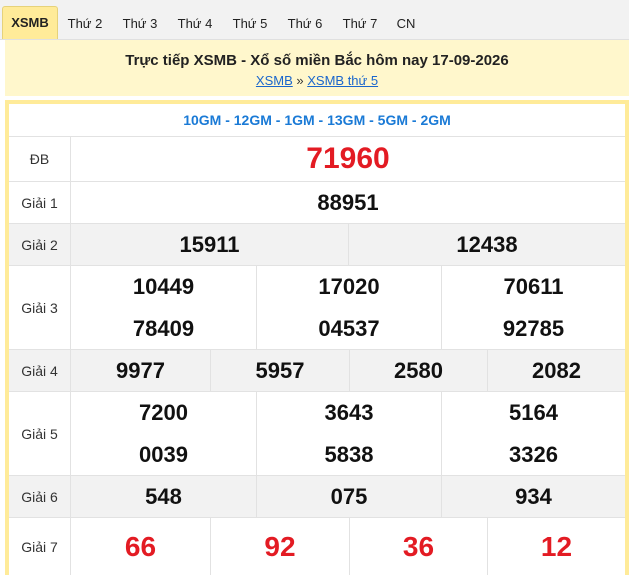  Describe the element at coordinates (274, 80) in the screenshot. I see `breadcrumb-link-xsmb: XSMB` at that location.